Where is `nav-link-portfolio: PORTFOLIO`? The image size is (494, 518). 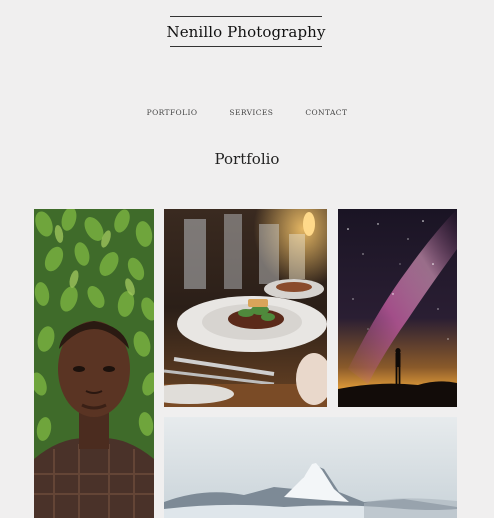 nav-link-portfolio: PORTFOLIO is located at coordinates (172, 112).